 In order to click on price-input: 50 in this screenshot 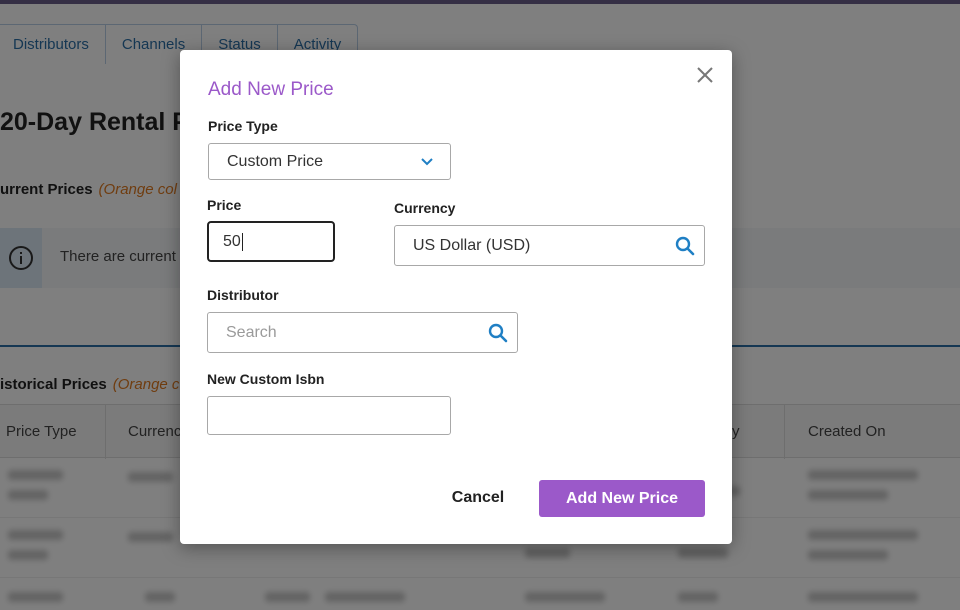, I will do `click(271, 241)`.